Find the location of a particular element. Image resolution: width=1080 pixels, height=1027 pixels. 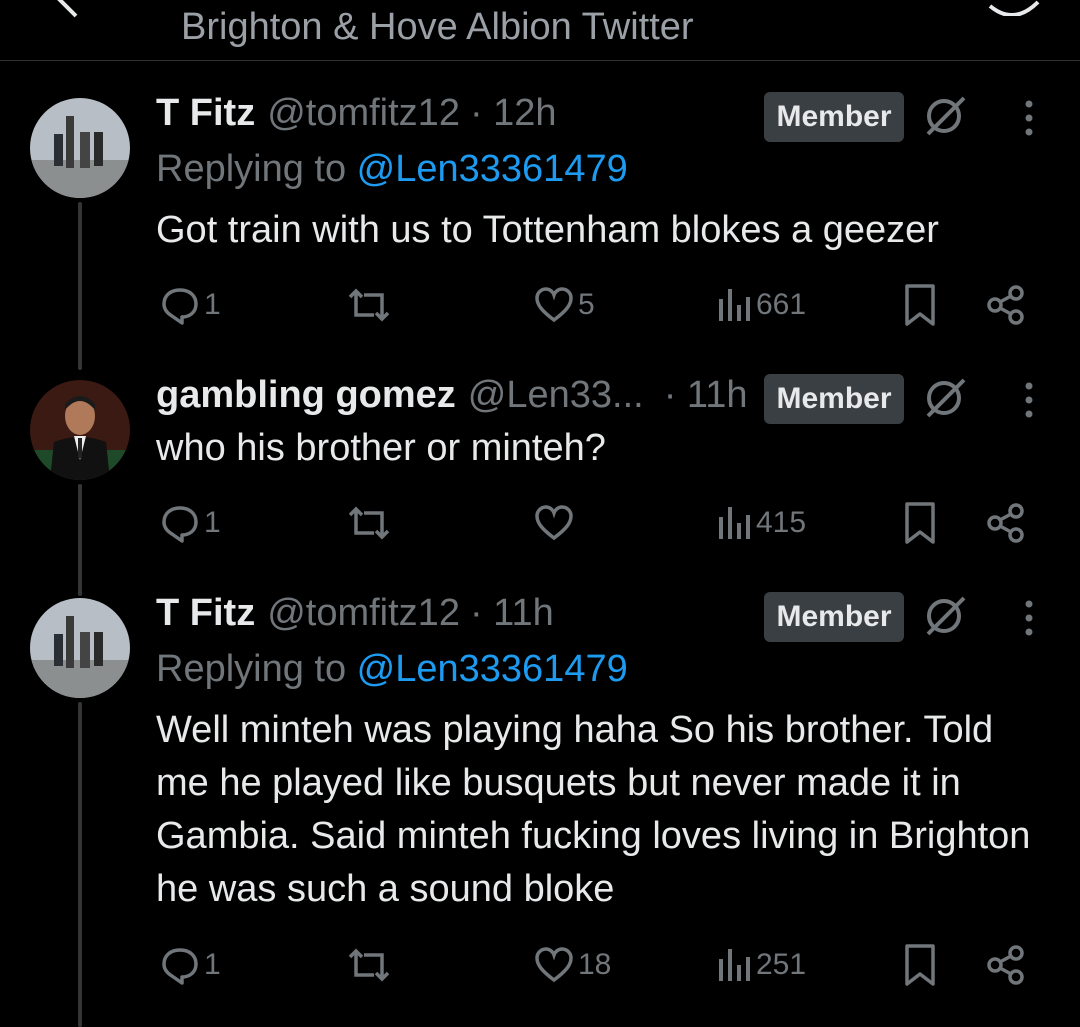

community-title: Brighton & Hove Albion Twitter is located at coordinates (437, 27).